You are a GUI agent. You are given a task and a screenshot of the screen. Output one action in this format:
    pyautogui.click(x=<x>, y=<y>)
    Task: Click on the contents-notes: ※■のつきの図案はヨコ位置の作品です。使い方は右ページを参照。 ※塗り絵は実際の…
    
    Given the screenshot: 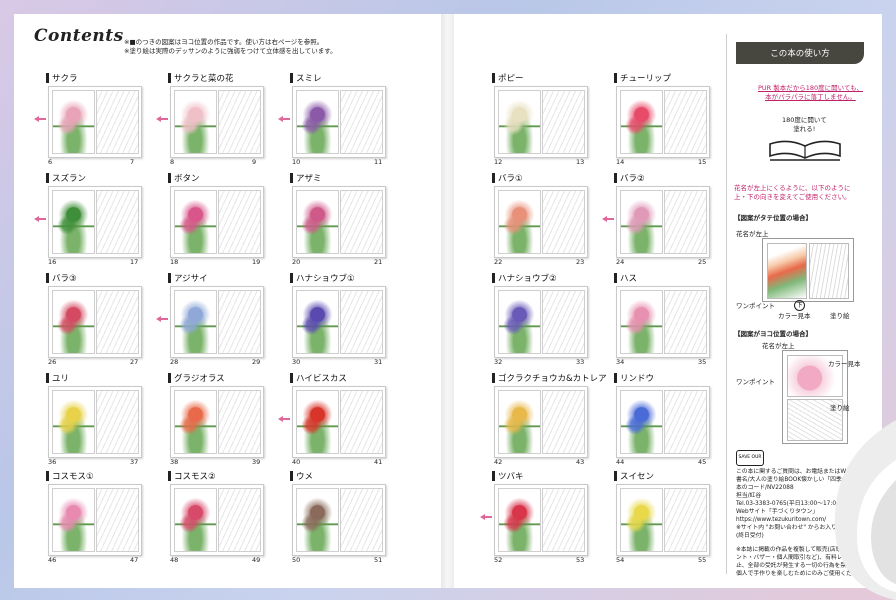 What is the action you would take?
    pyautogui.click(x=230, y=47)
    